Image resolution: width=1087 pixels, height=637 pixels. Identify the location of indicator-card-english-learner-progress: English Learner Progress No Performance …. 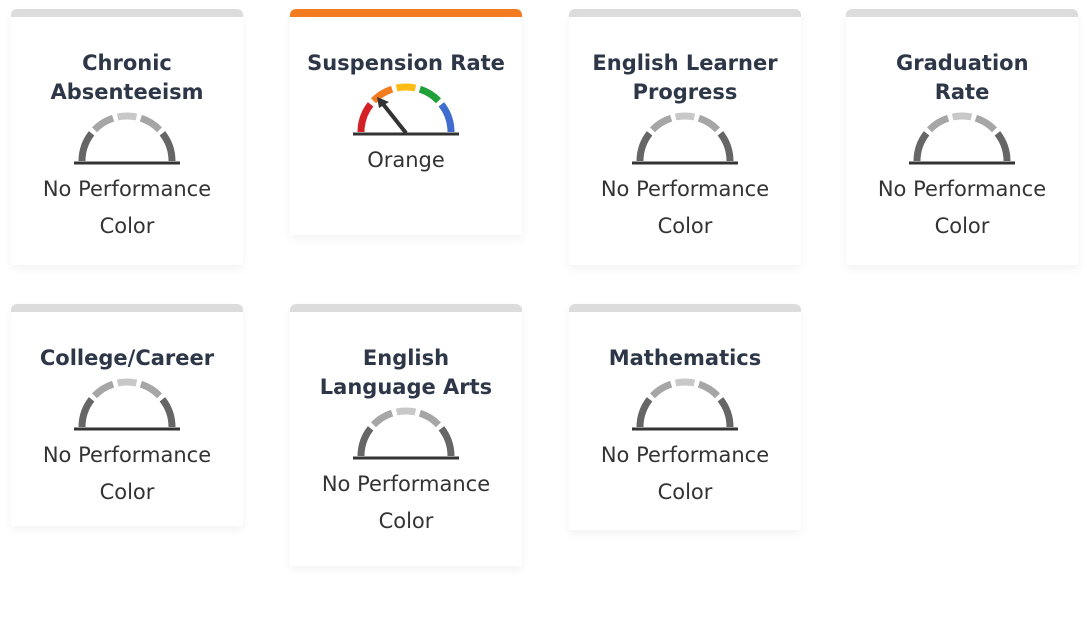
(685, 137).